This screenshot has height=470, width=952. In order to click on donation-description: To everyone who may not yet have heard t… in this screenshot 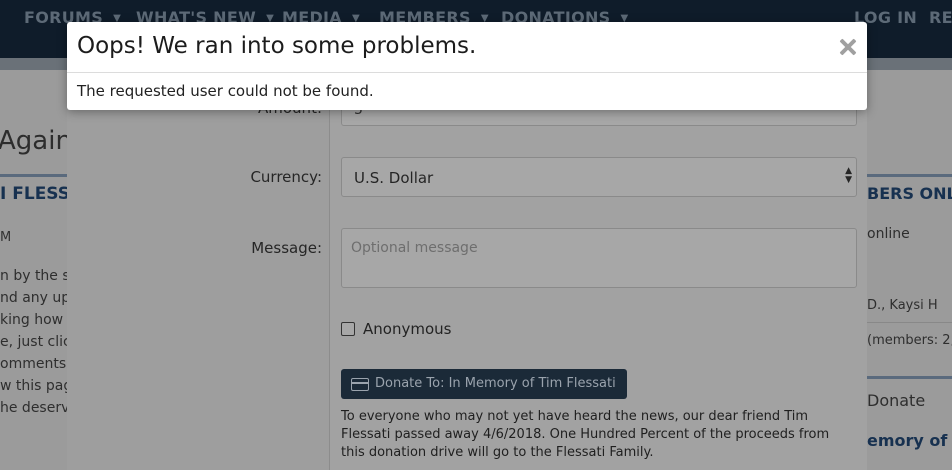, I will do `click(585, 434)`.